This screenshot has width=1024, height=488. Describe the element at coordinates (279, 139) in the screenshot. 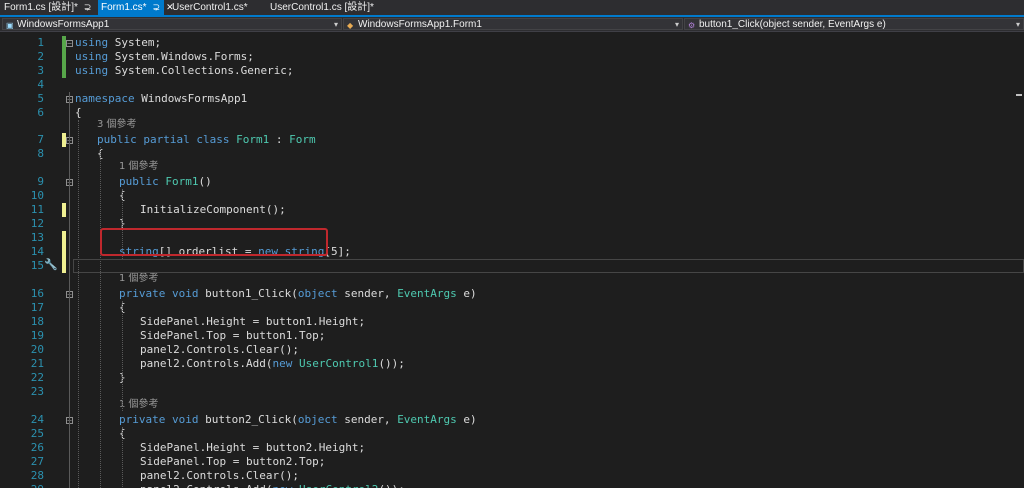

I see `code-token: :` at that location.